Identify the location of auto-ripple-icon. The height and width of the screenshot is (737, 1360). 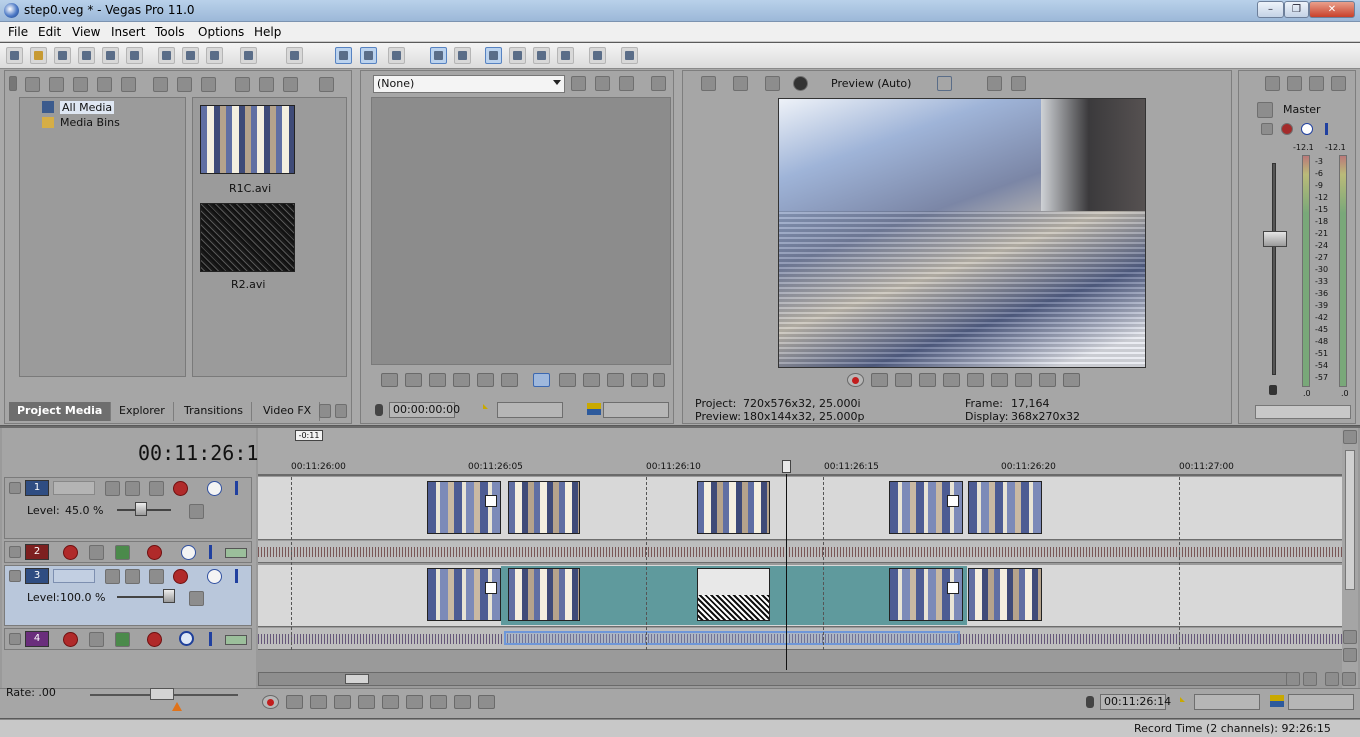
(343, 55).